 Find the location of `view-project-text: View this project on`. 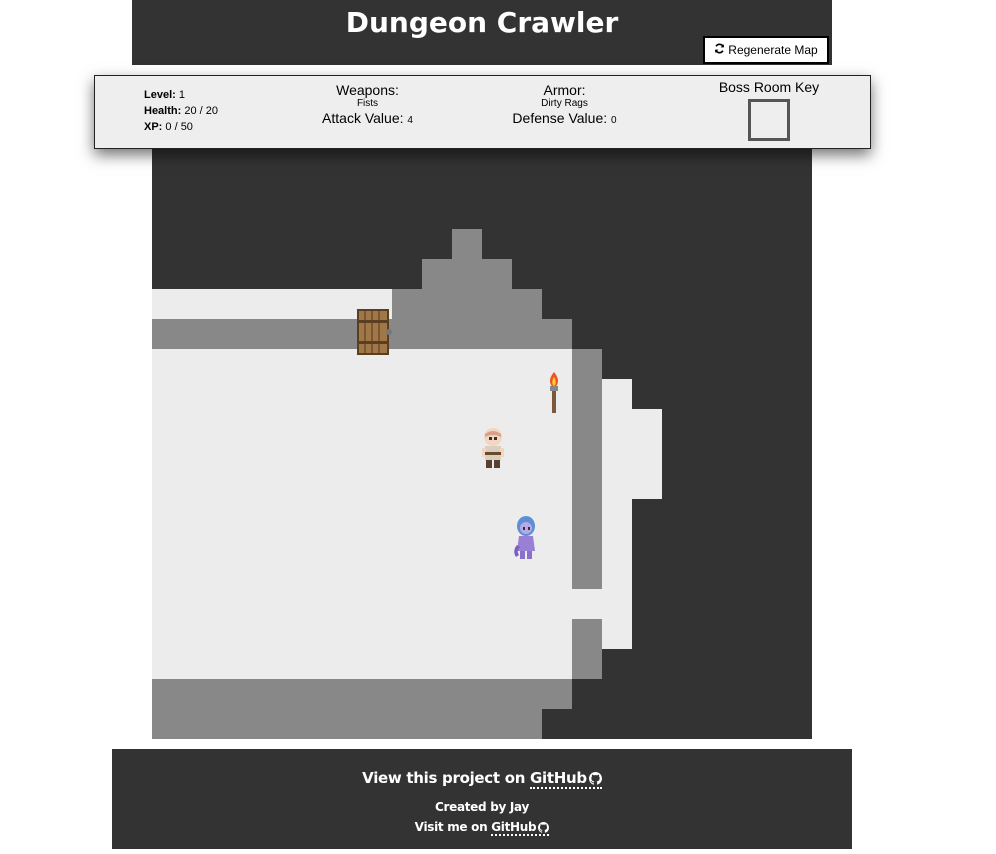

view-project-text: View this project on is located at coordinates (444, 778).